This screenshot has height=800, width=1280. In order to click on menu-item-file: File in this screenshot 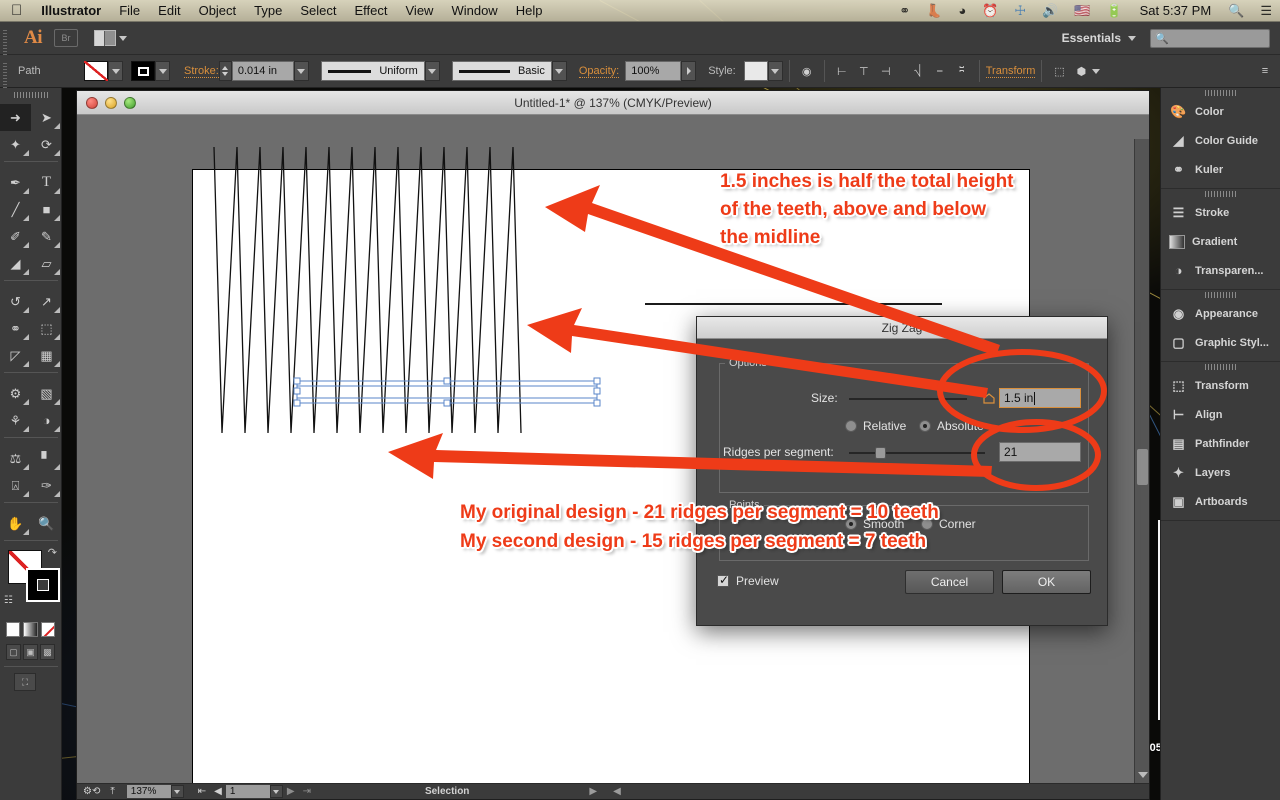, I will do `click(129, 11)`.